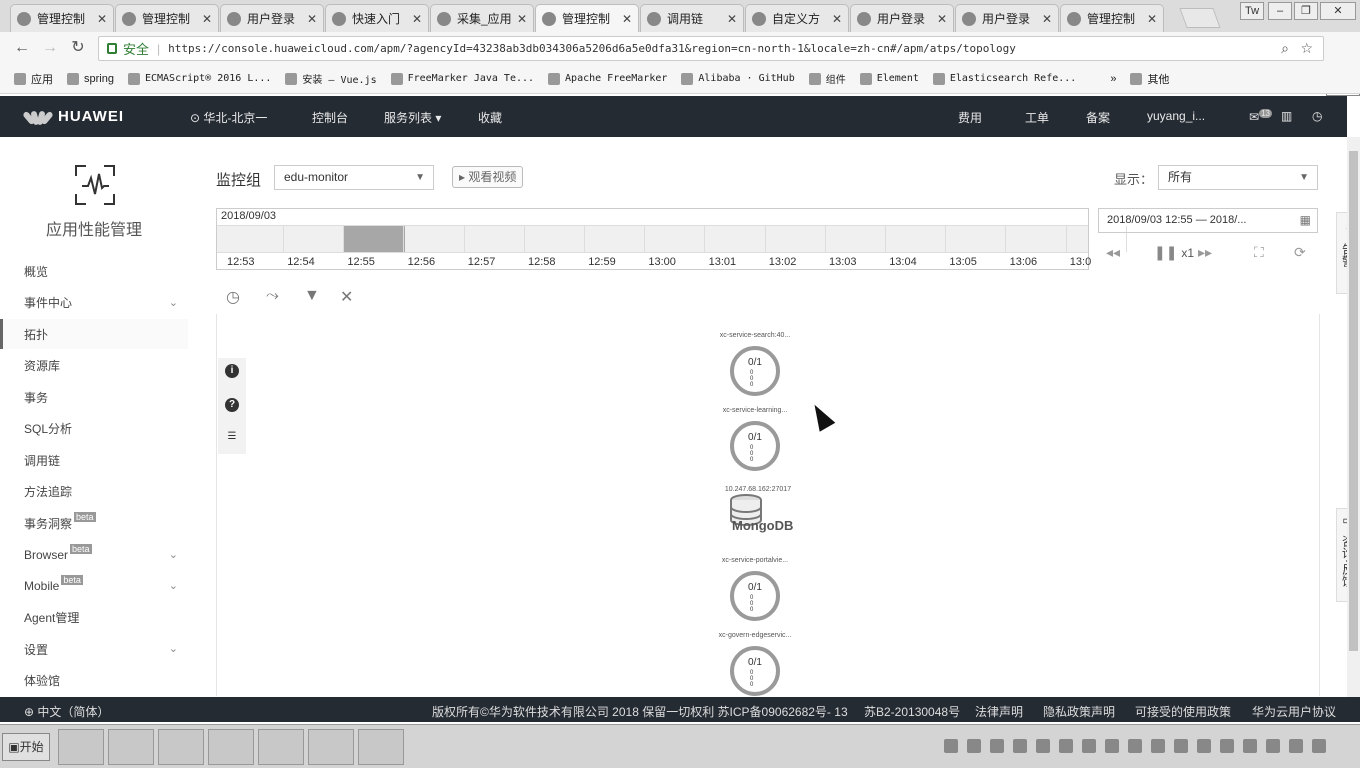 This screenshot has height=768, width=1360. I want to click on bookmarks-more-button: », so click(1113, 79).